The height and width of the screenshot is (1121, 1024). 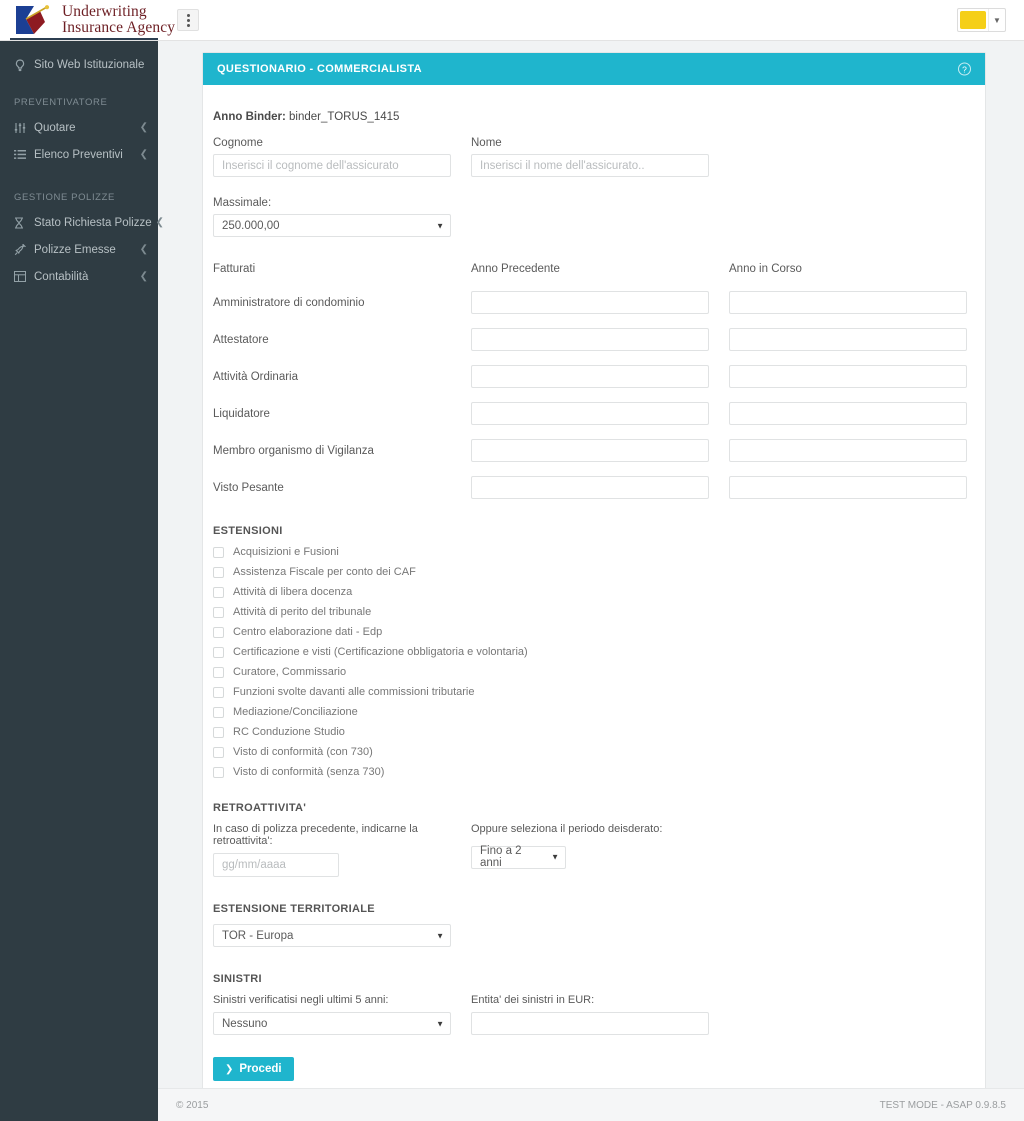 I want to click on massimale-selected-value: 250.000,00, so click(x=332, y=225).